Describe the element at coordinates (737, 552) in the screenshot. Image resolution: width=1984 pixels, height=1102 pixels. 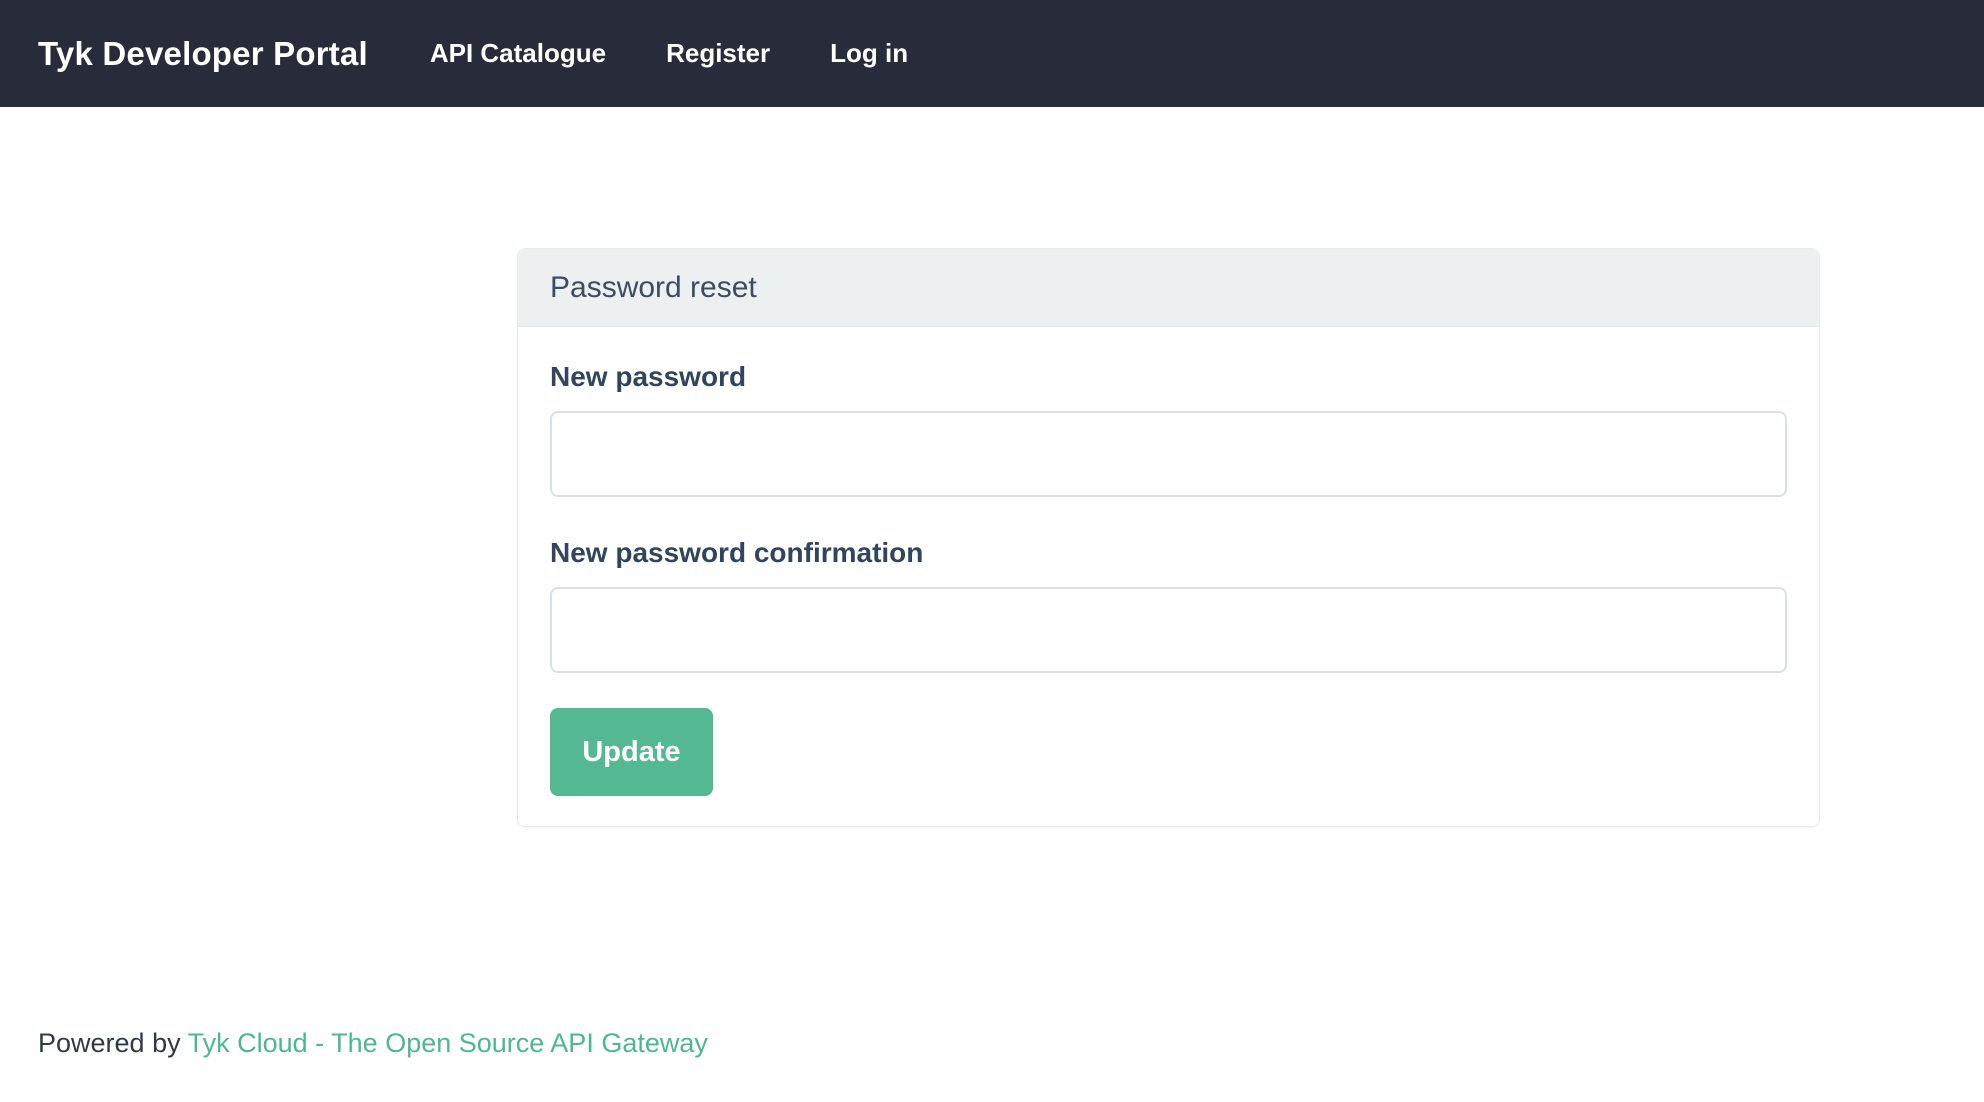
I see `new-password-confirmation-label: New password confirmation` at that location.